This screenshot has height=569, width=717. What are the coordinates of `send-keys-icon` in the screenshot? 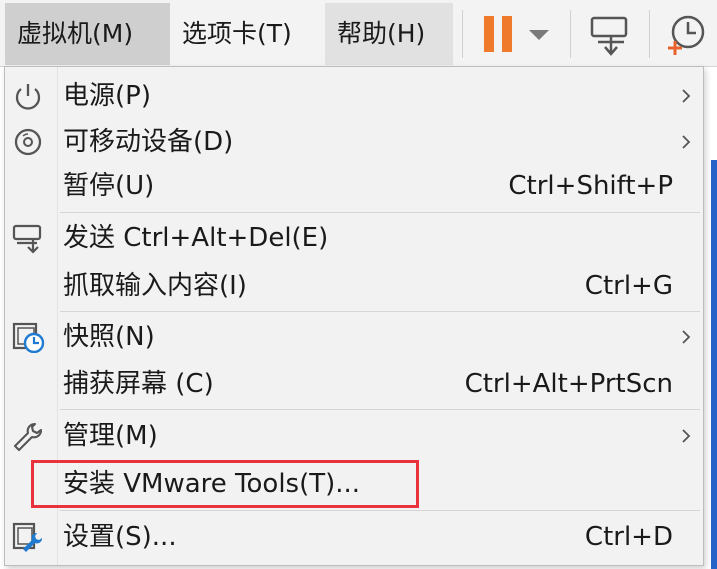 It's located at (27, 239).